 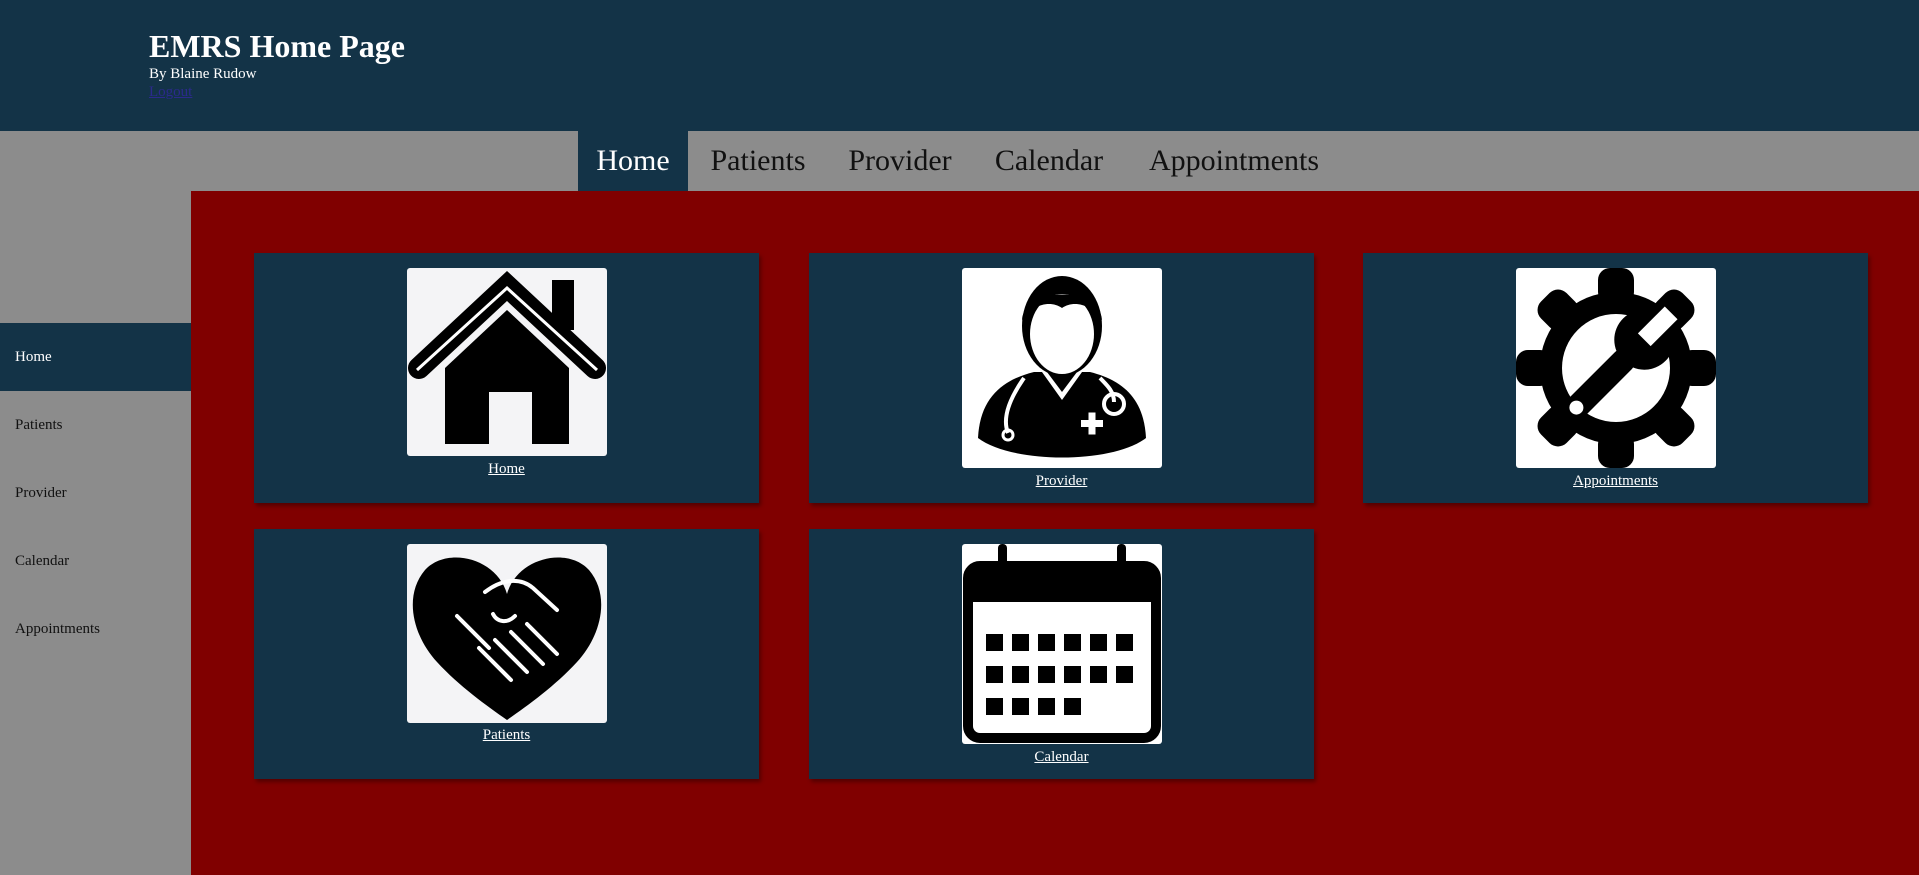 I want to click on card-link-appointments: Appointments, so click(x=1615, y=481).